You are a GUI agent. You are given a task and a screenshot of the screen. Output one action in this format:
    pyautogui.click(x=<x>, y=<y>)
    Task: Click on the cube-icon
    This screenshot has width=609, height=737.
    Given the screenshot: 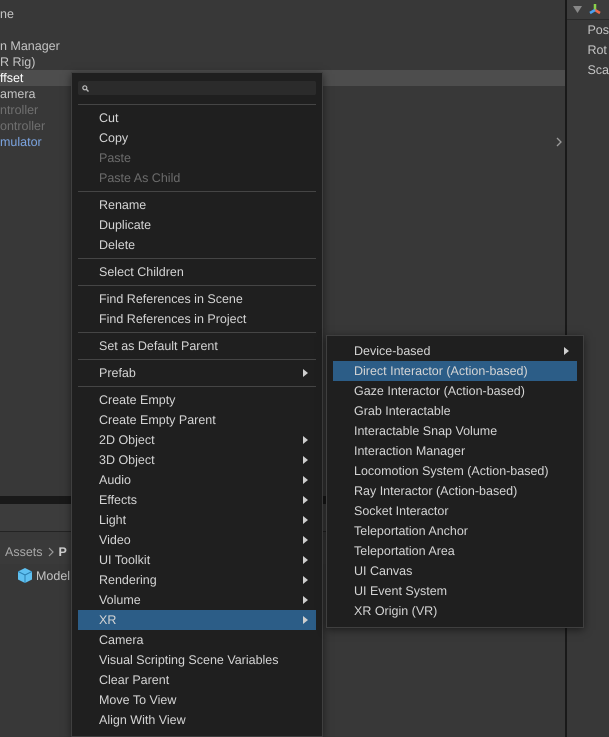 What is the action you would take?
    pyautogui.click(x=25, y=575)
    